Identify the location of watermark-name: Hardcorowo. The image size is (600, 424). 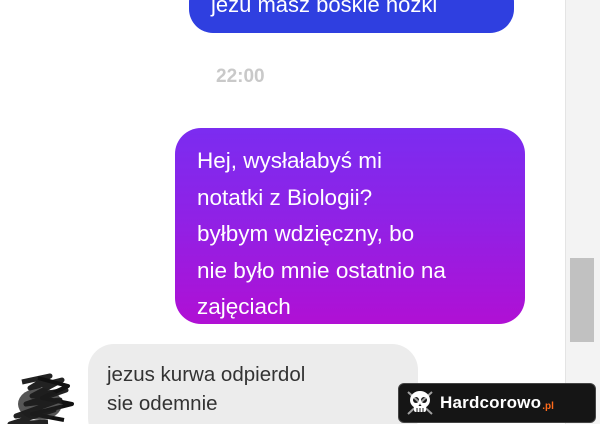
(491, 402).